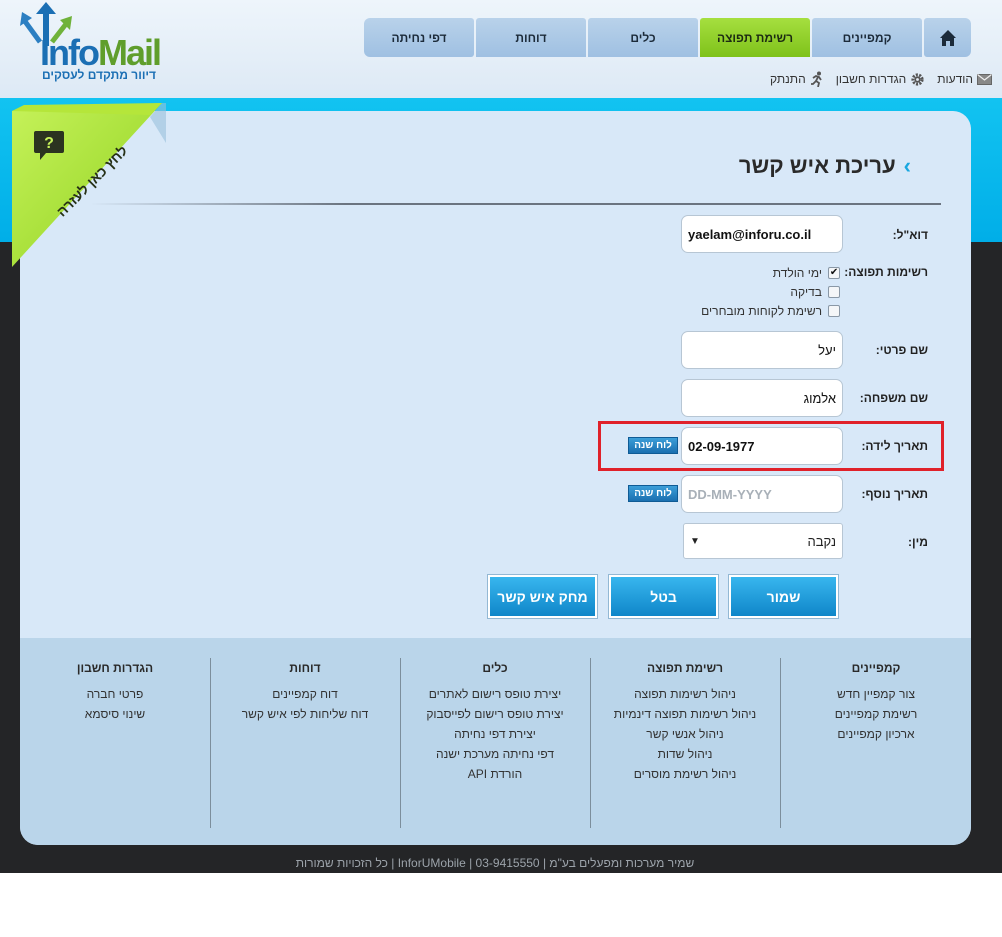 The image size is (1002, 937). What do you see at coordinates (955, 79) in the screenshot?
I see `messages-label: הודעות` at bounding box center [955, 79].